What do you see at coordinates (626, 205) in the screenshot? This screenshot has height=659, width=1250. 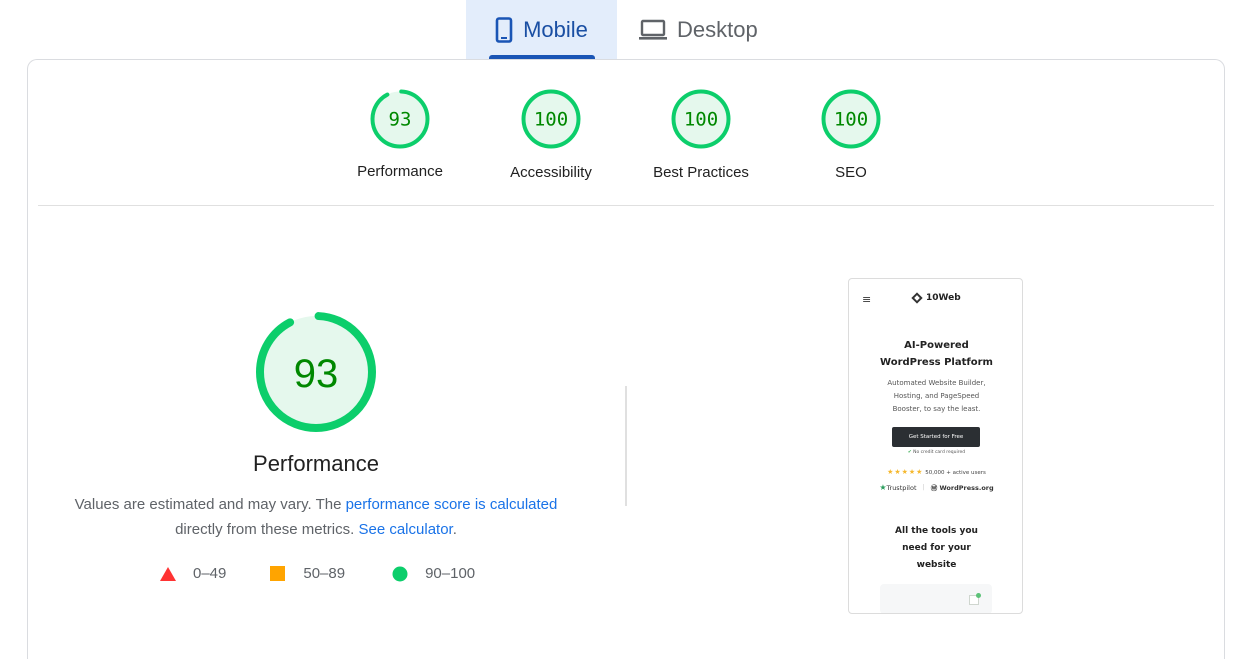 I see `section-divider` at bounding box center [626, 205].